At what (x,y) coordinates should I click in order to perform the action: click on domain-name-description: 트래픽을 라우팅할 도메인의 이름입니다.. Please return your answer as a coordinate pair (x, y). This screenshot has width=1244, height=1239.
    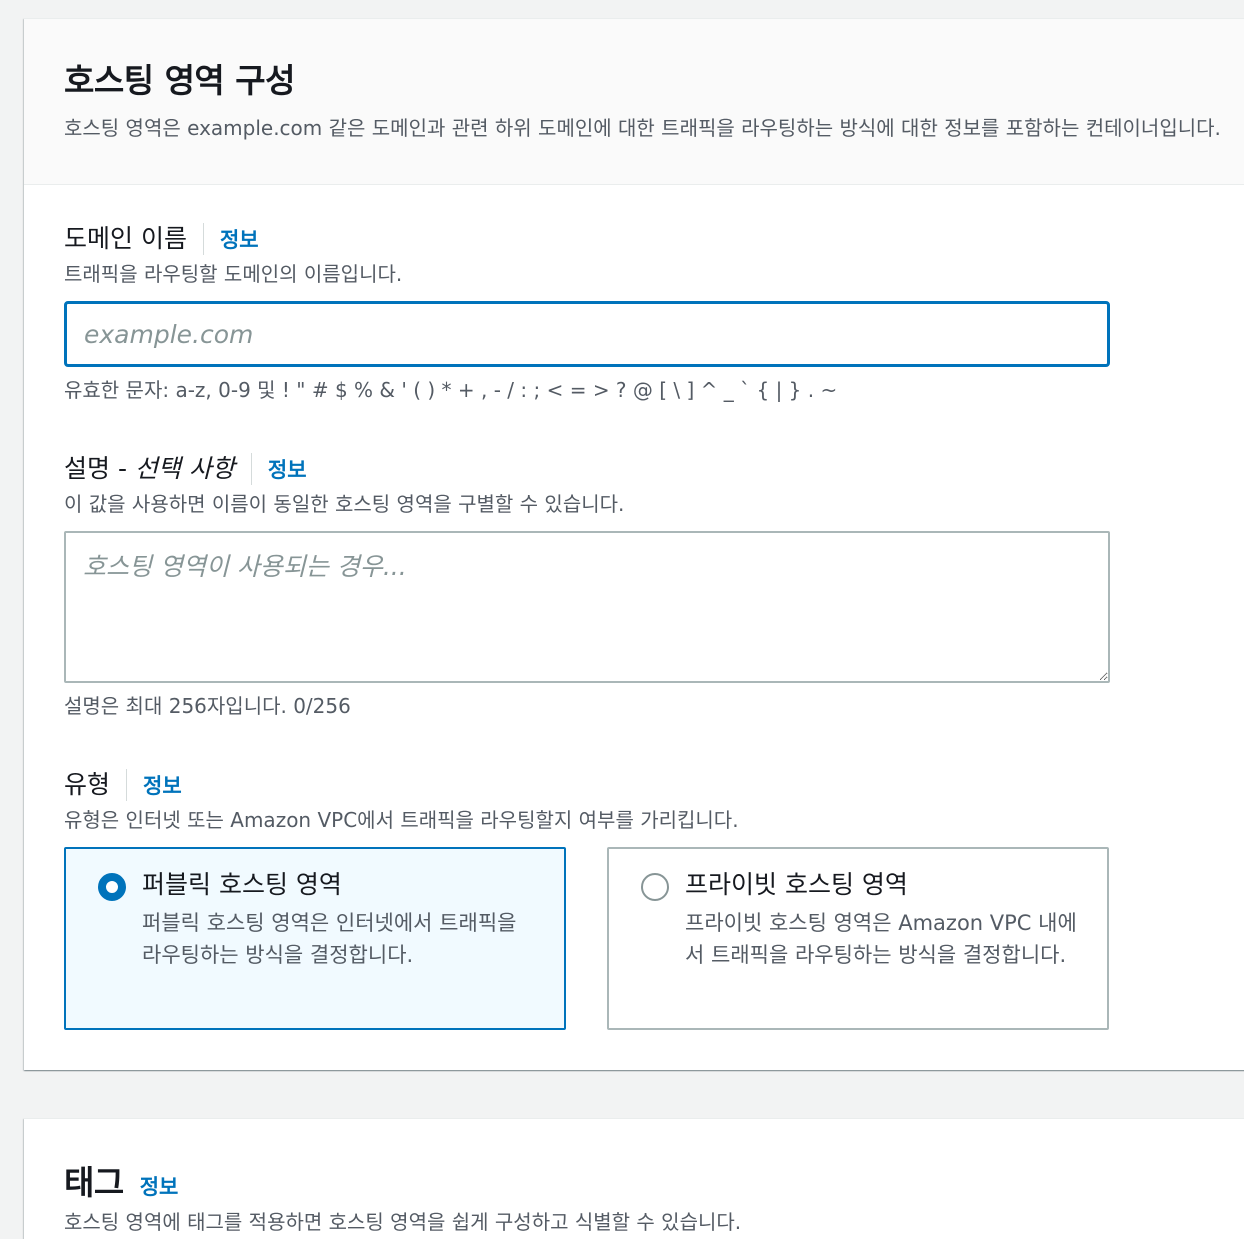
    Looking at the image, I should click on (233, 274).